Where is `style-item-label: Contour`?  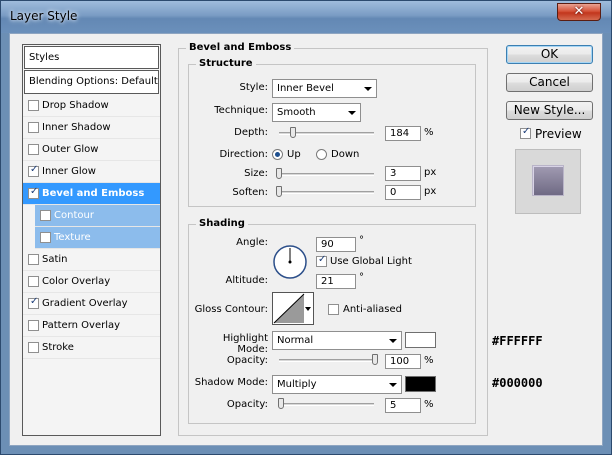
style-item-label: Contour is located at coordinates (74, 215).